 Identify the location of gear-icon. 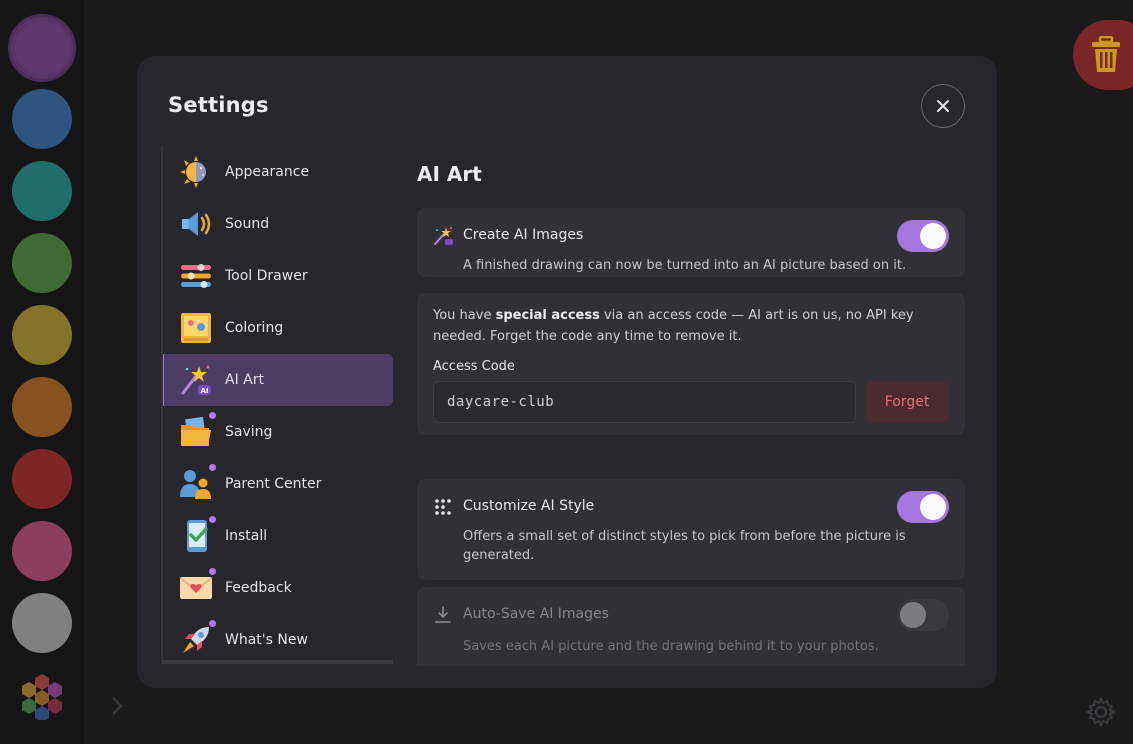
(1101, 712).